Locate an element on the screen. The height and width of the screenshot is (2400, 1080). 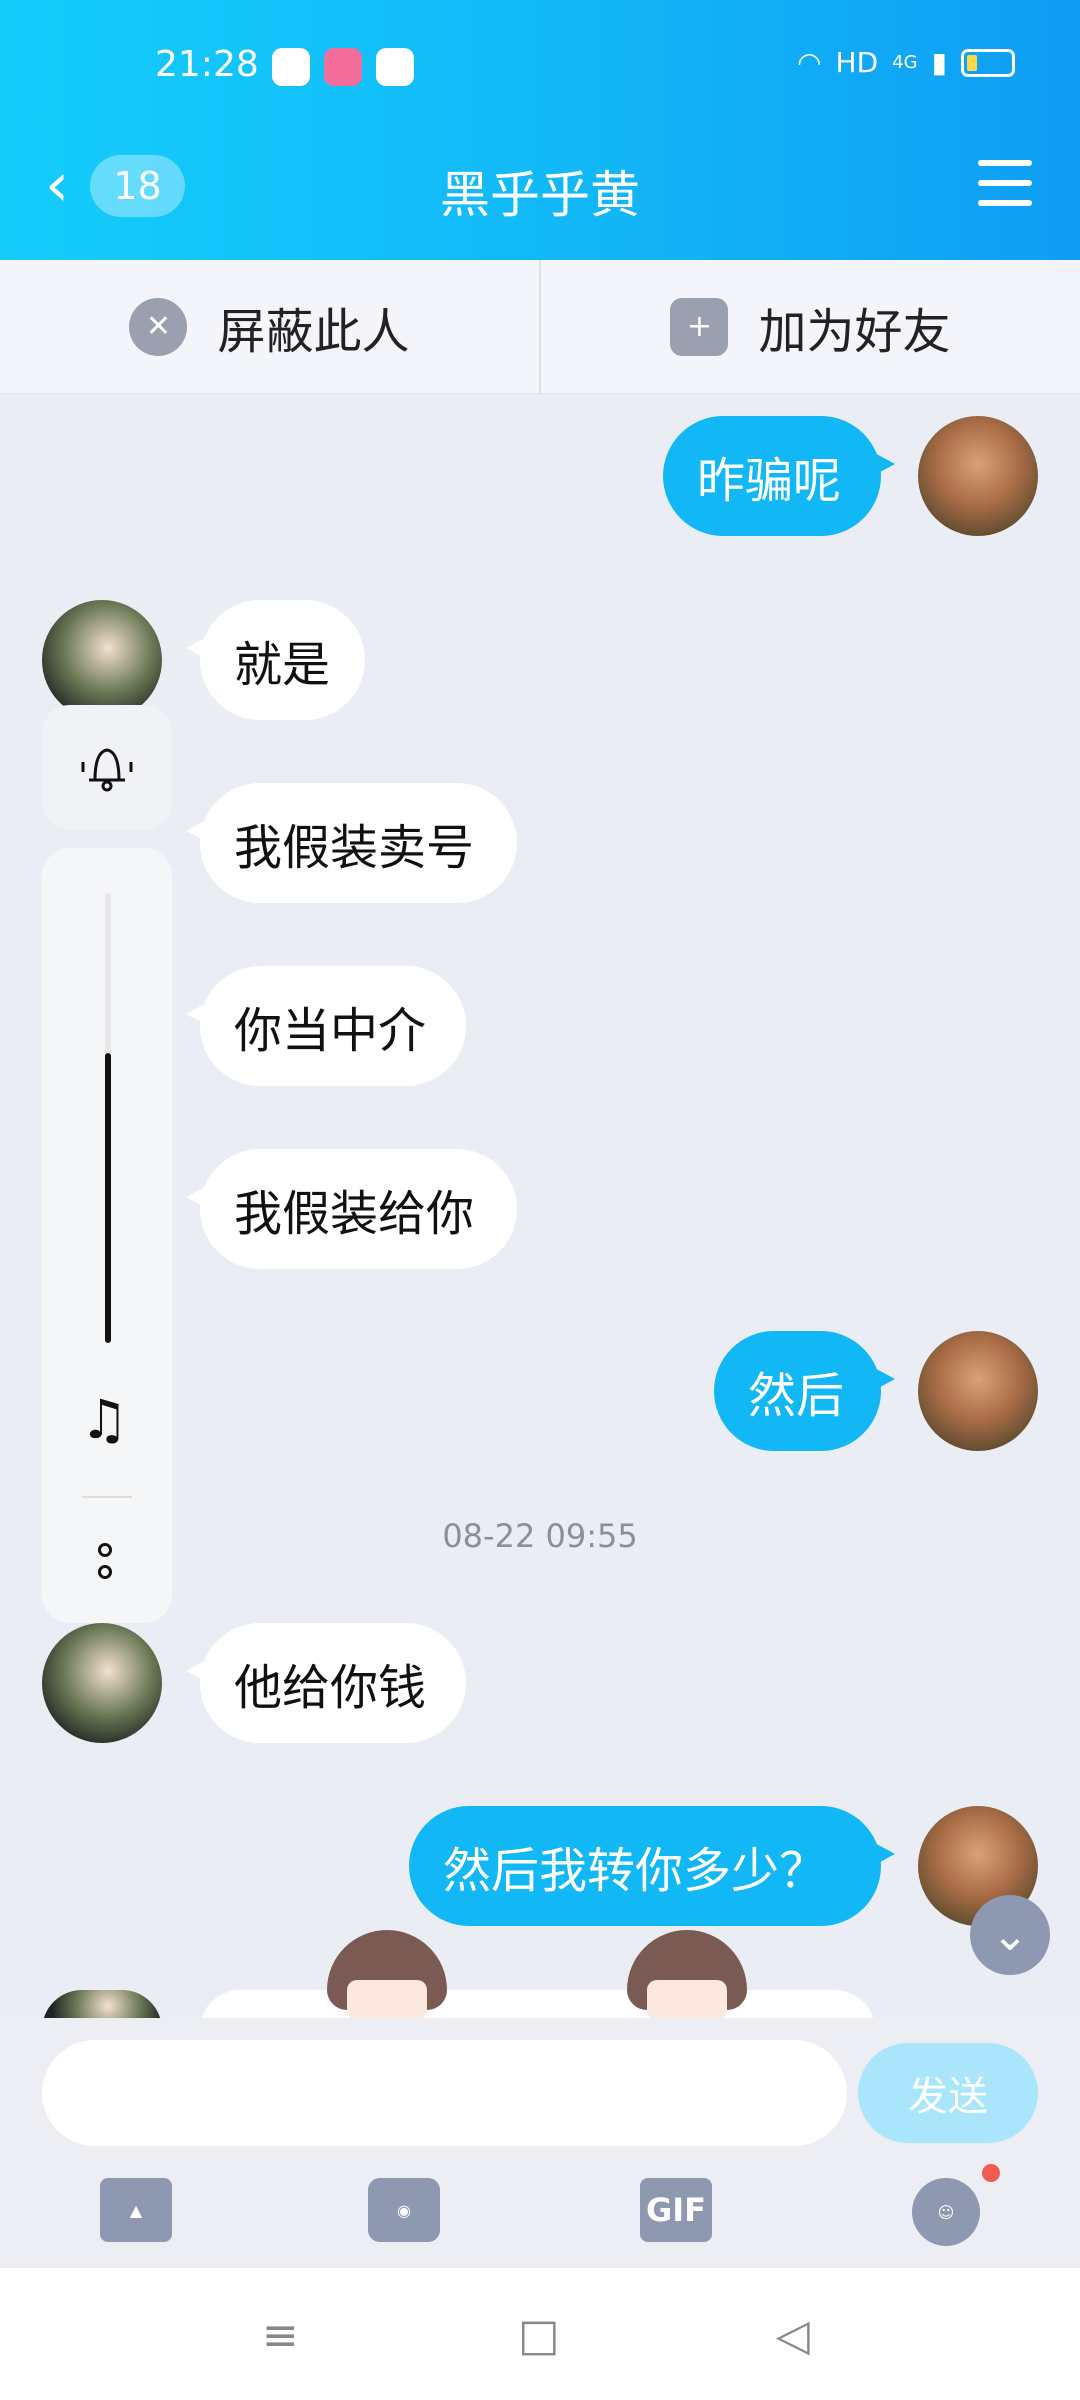
status-time: 21:28 is located at coordinates (207, 64).